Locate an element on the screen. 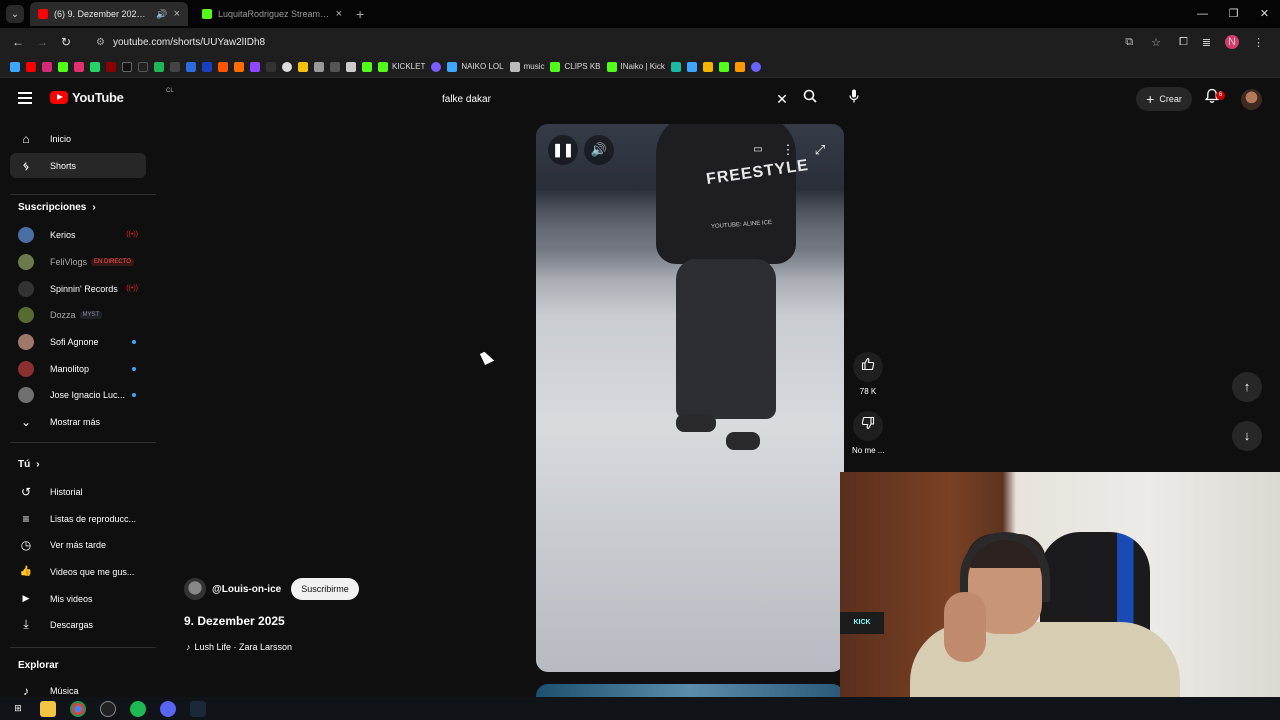  bookmark-orange-icon is located at coordinates (239, 66).